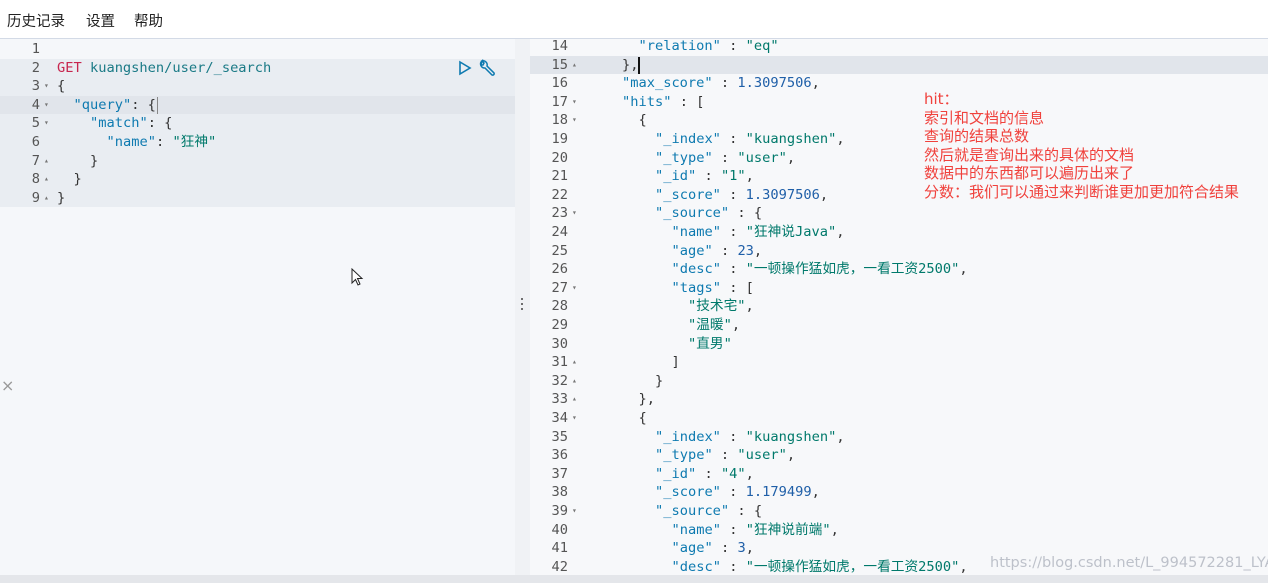 The height and width of the screenshot is (583, 1268). What do you see at coordinates (899, 362) in the screenshot?
I see `code-line: 31 ▴]` at bounding box center [899, 362].